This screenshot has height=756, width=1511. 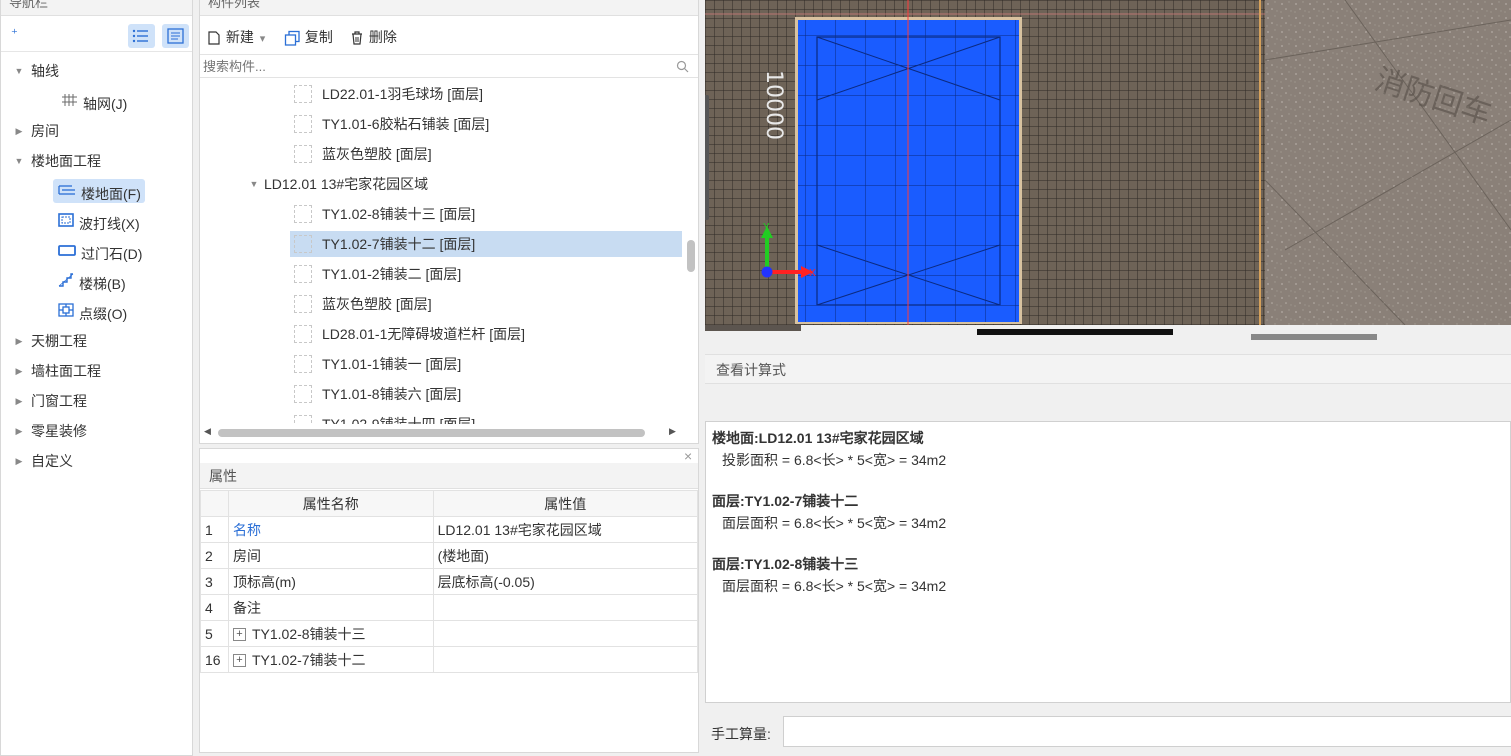 I want to click on new-dropdown-icon: ▾, so click(x=263, y=39).